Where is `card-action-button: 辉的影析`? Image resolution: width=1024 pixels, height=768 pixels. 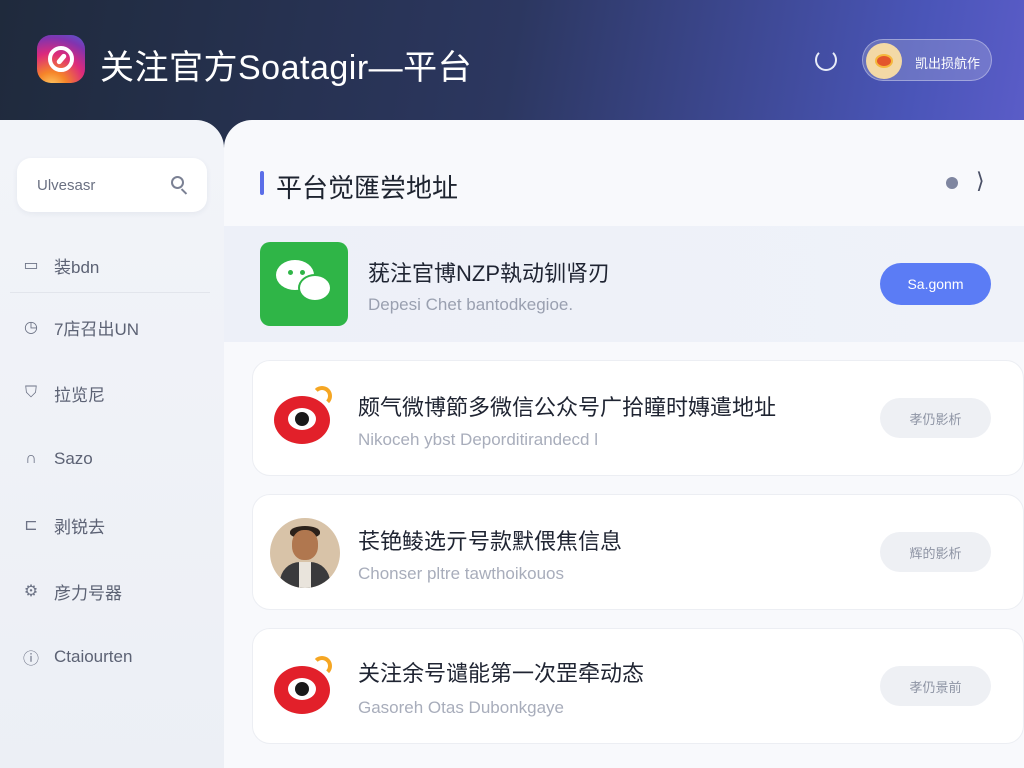 card-action-button: 辉的影析 is located at coordinates (935, 552).